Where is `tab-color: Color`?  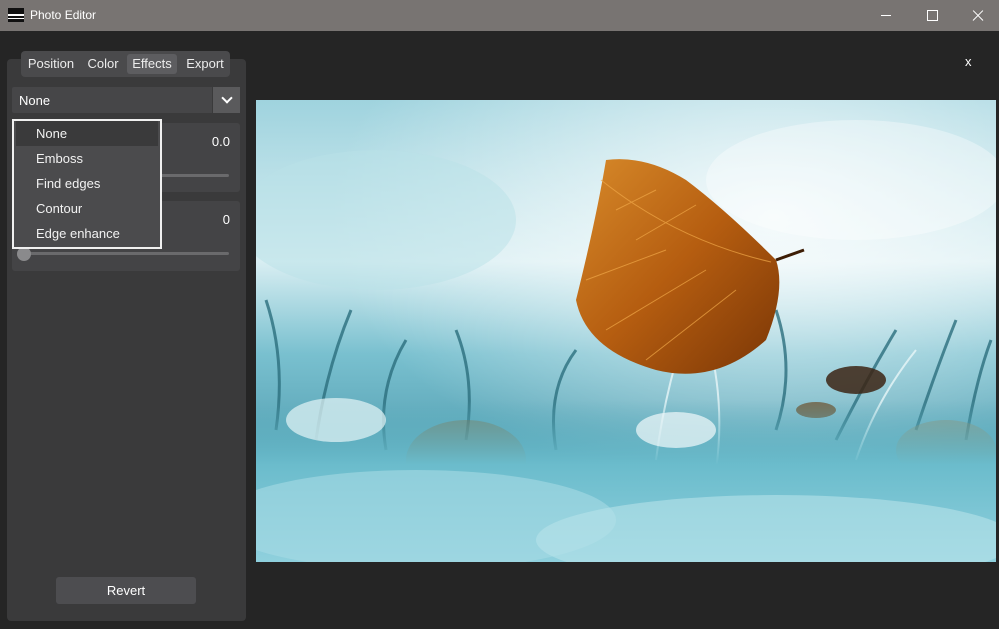
tab-color: Color is located at coordinates (103, 64).